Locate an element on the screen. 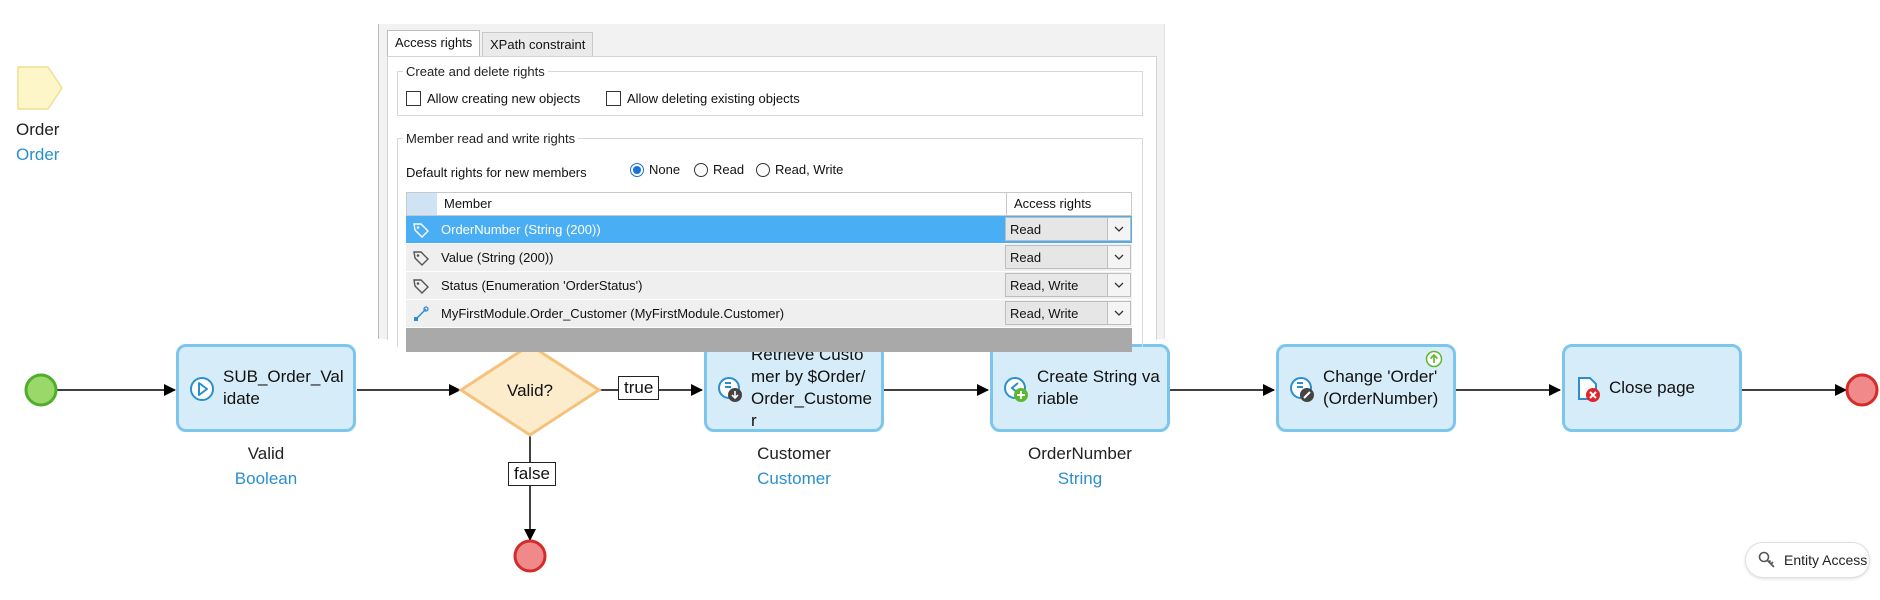 Image resolution: width=1880 pixels, height=600 pixels. allow-delete-checkbox: Allow deleting existing objects is located at coordinates (703, 98).